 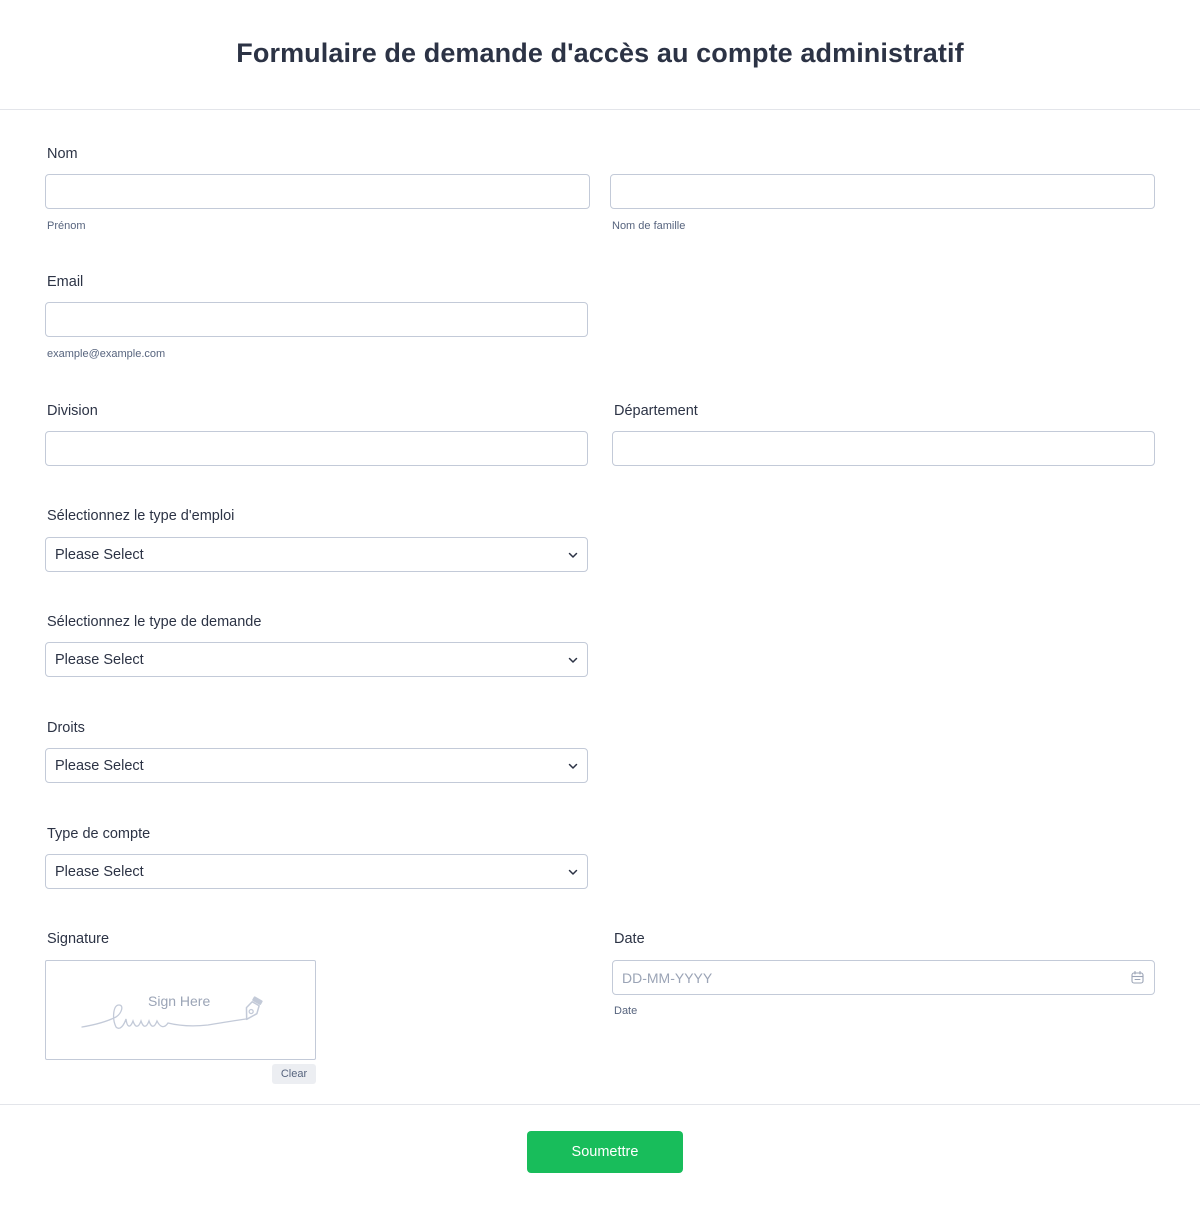 What do you see at coordinates (65, 282) in the screenshot?
I see `email-label: Email` at bounding box center [65, 282].